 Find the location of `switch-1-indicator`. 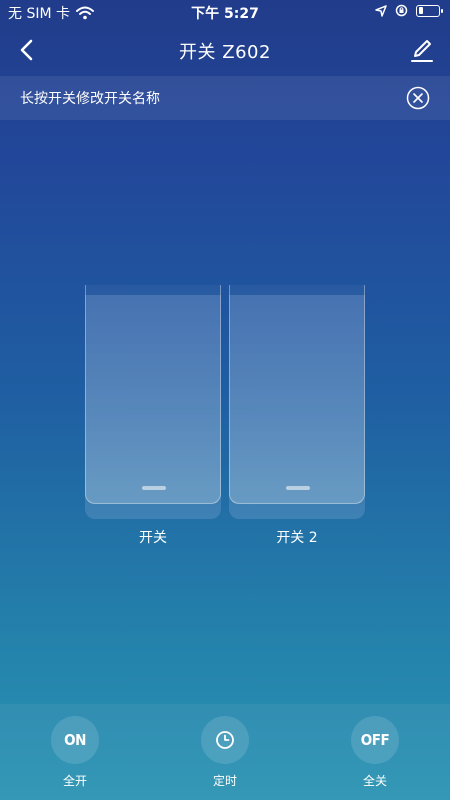

switch-1-indicator is located at coordinates (154, 488).